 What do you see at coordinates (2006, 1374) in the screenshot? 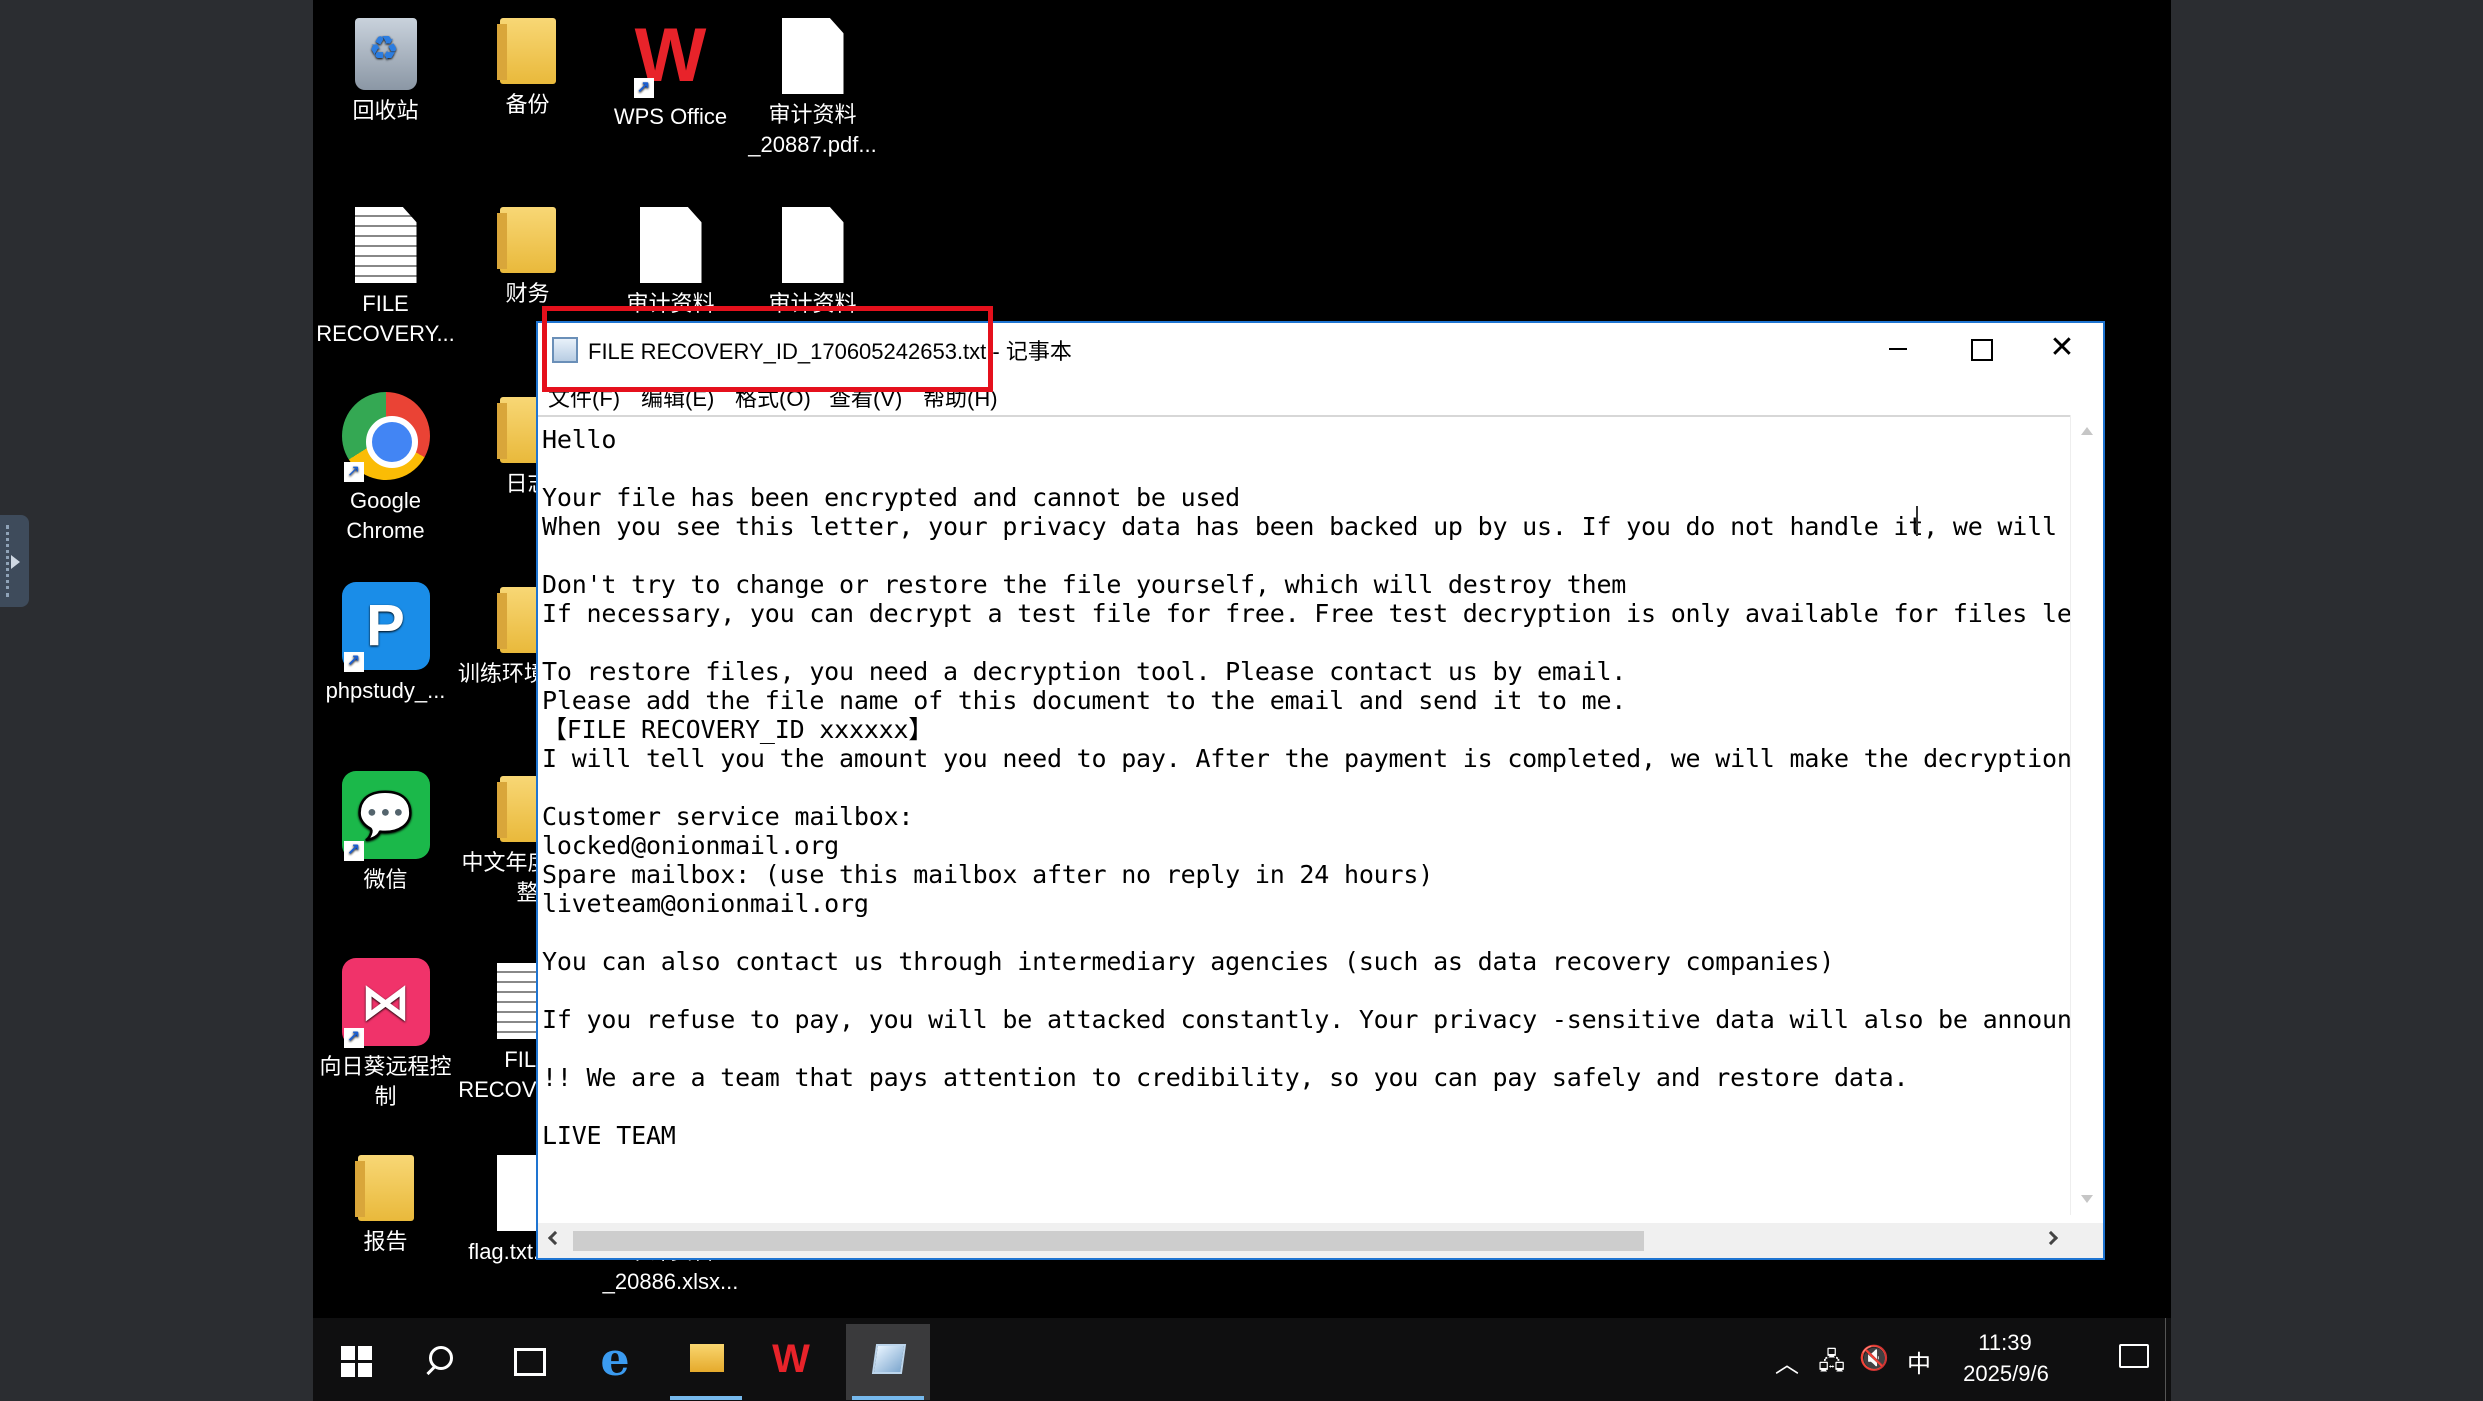
I see `clock-date: 2025/9/6` at bounding box center [2006, 1374].